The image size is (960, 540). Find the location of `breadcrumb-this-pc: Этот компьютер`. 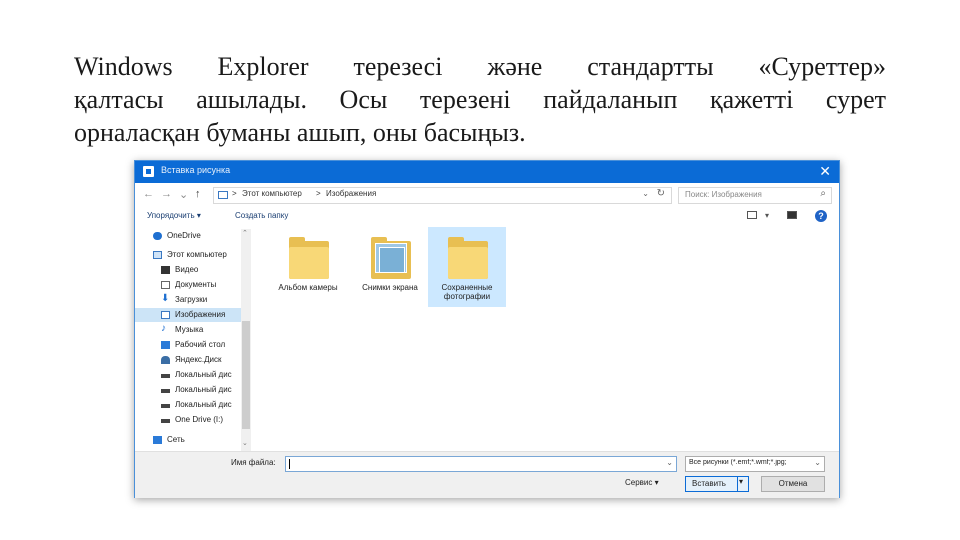

breadcrumb-this-pc: Этот компьютер is located at coordinates (272, 193).